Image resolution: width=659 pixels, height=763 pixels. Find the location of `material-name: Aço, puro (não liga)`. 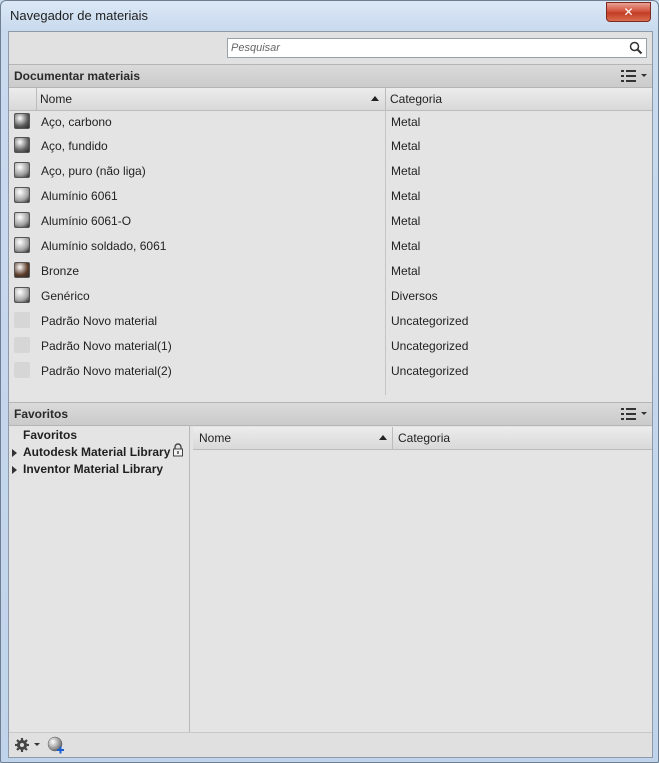

material-name: Aço, puro (não liga) is located at coordinates (93, 171).